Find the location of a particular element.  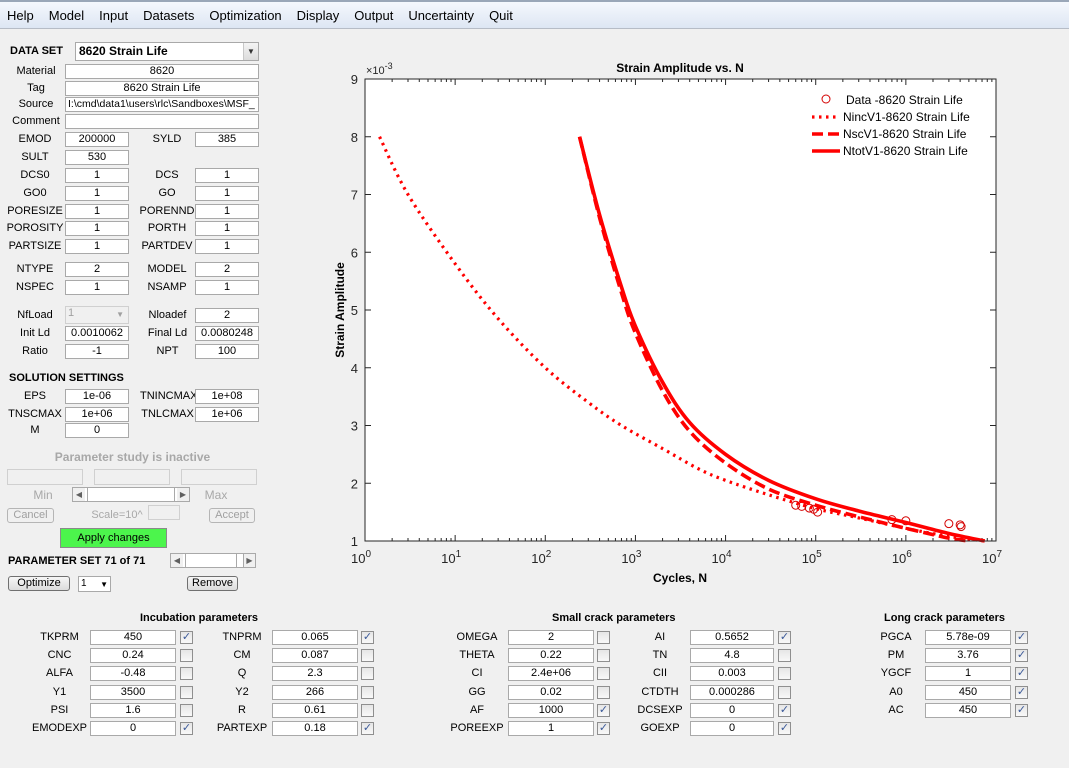

incubation-title: Incubation parameters is located at coordinates (199, 618).